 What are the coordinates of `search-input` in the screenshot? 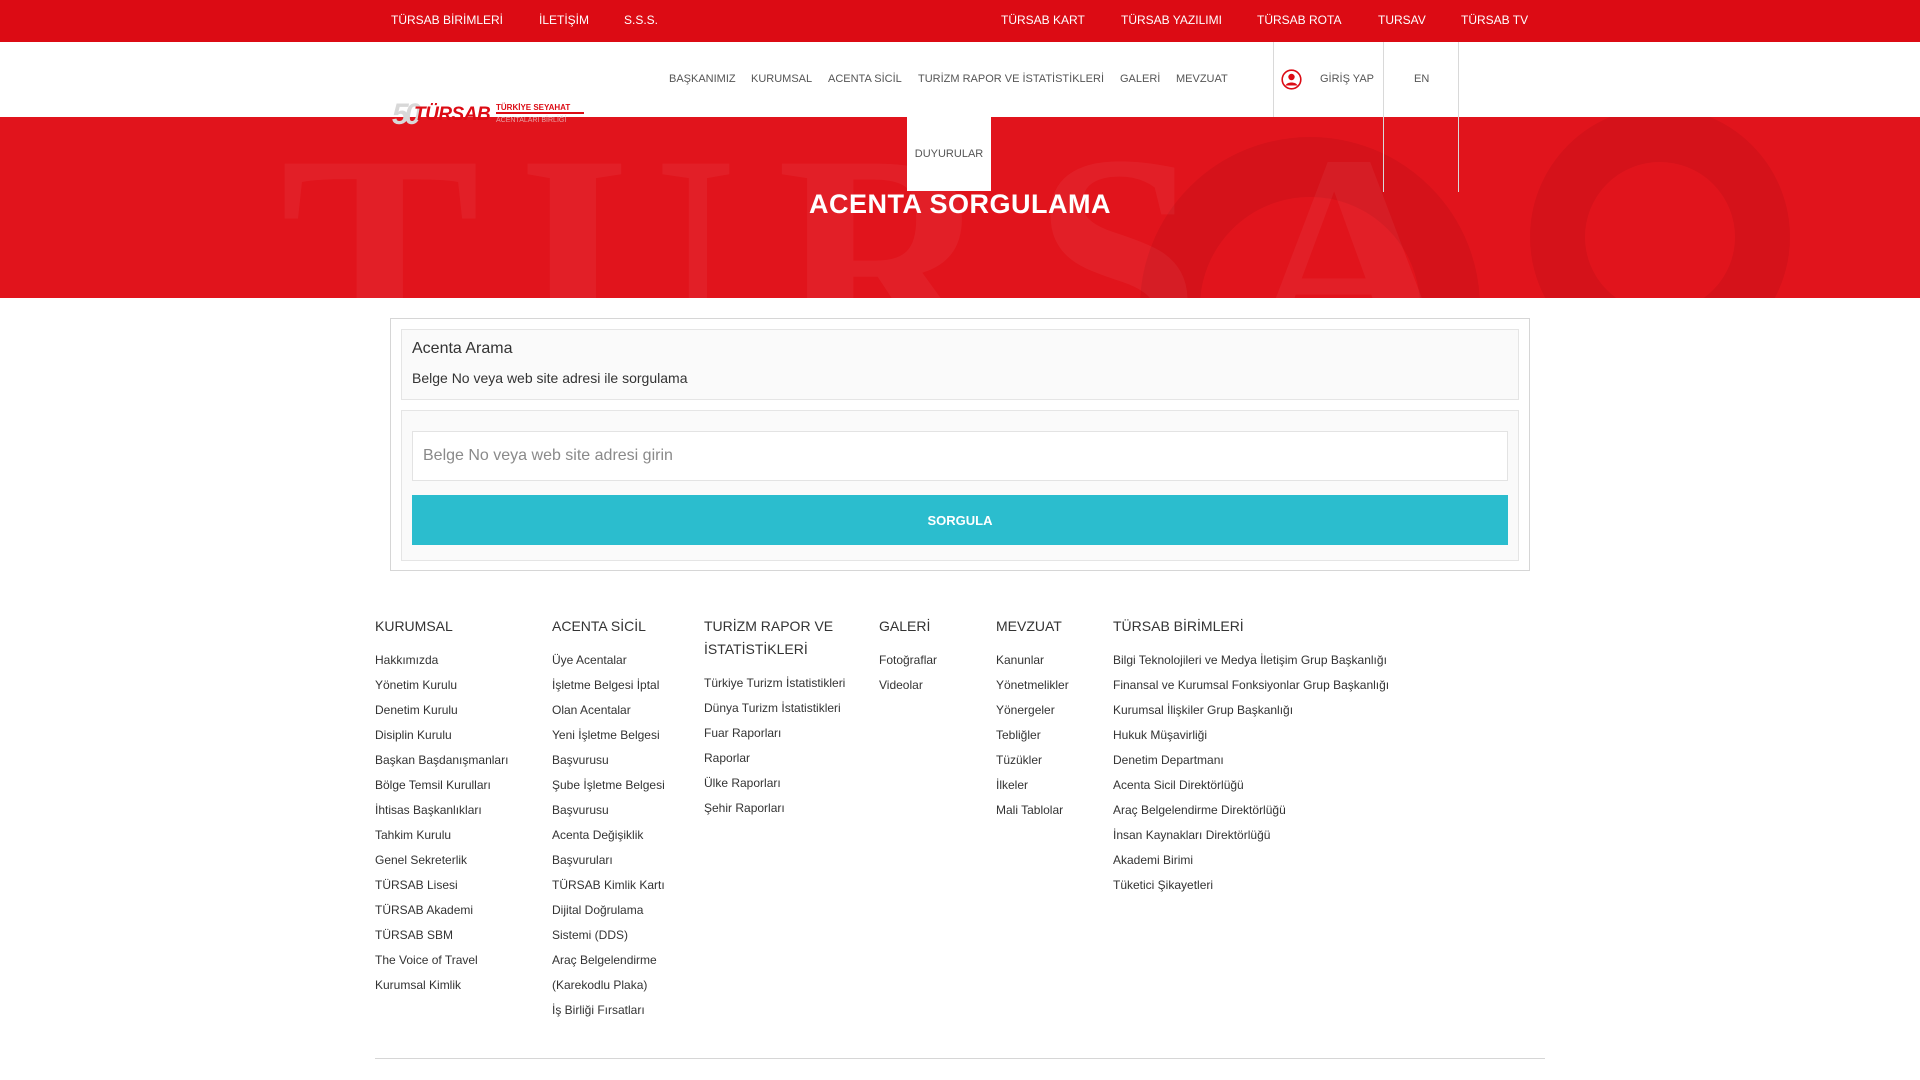 It's located at (960, 456).